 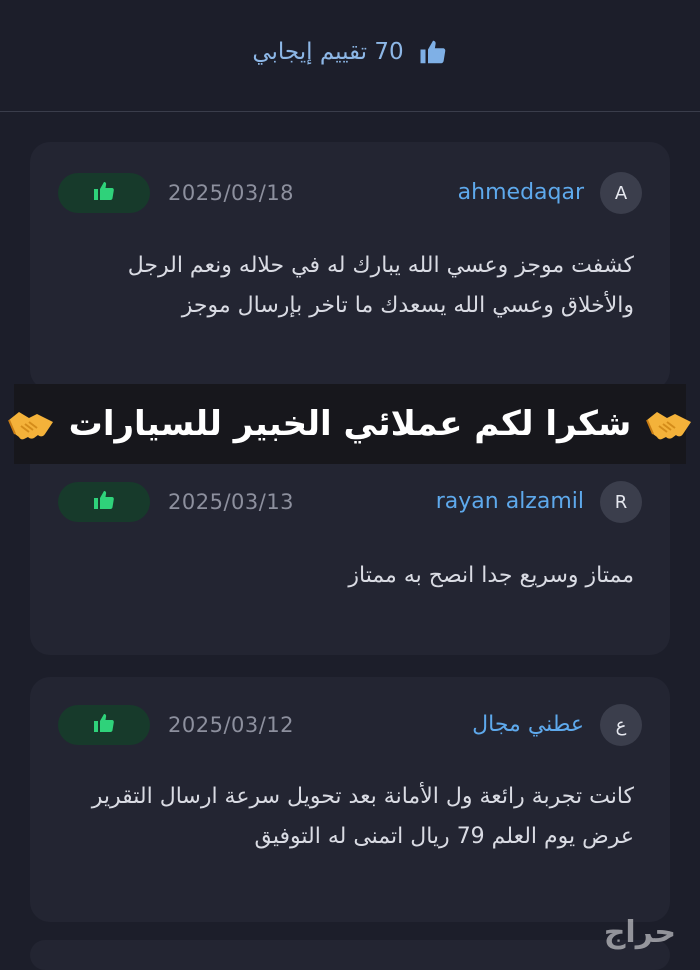 I want to click on haraj-watermark: حراج, so click(x=640, y=932).